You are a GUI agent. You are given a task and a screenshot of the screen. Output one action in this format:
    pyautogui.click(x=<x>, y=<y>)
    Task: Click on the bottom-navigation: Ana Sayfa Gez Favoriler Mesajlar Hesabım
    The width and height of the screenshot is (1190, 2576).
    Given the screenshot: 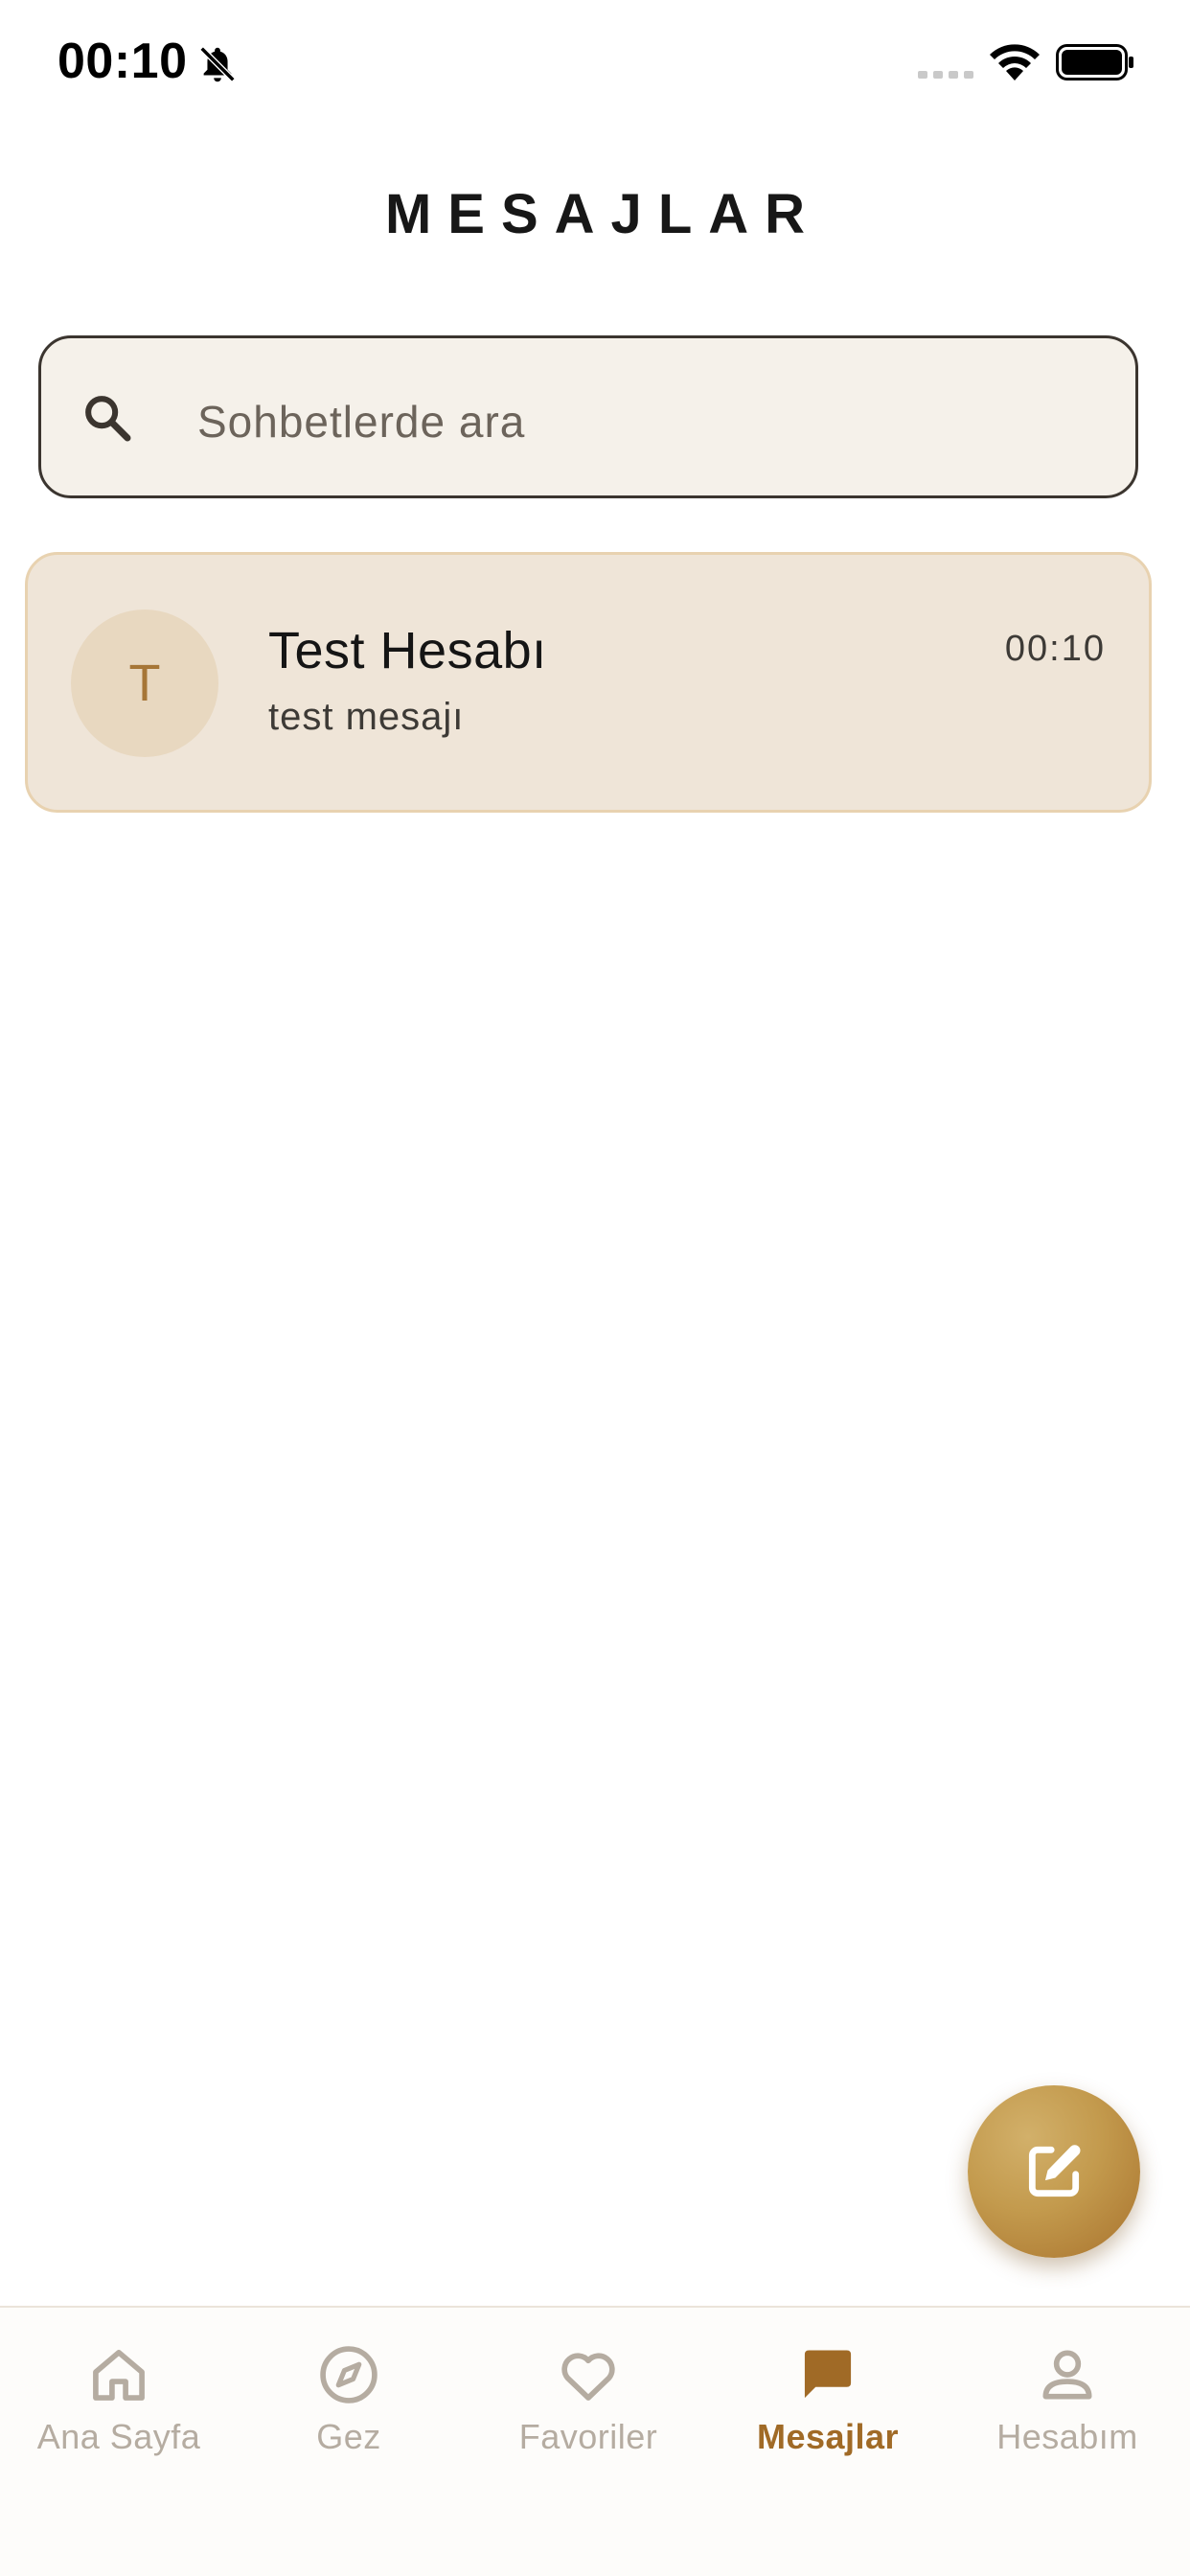 What is the action you would take?
    pyautogui.click(x=595, y=2441)
    